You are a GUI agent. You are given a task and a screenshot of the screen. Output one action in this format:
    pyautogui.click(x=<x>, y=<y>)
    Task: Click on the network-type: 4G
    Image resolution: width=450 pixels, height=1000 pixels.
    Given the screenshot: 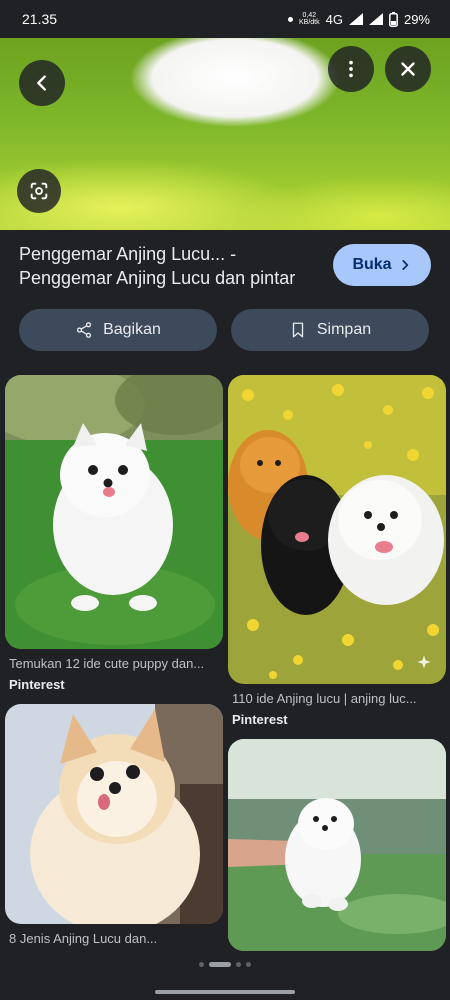 What is the action you would take?
    pyautogui.click(x=334, y=19)
    